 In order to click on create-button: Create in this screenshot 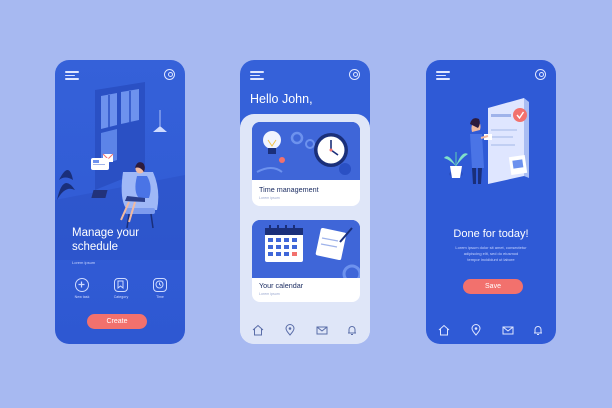, I will do `click(117, 321)`.